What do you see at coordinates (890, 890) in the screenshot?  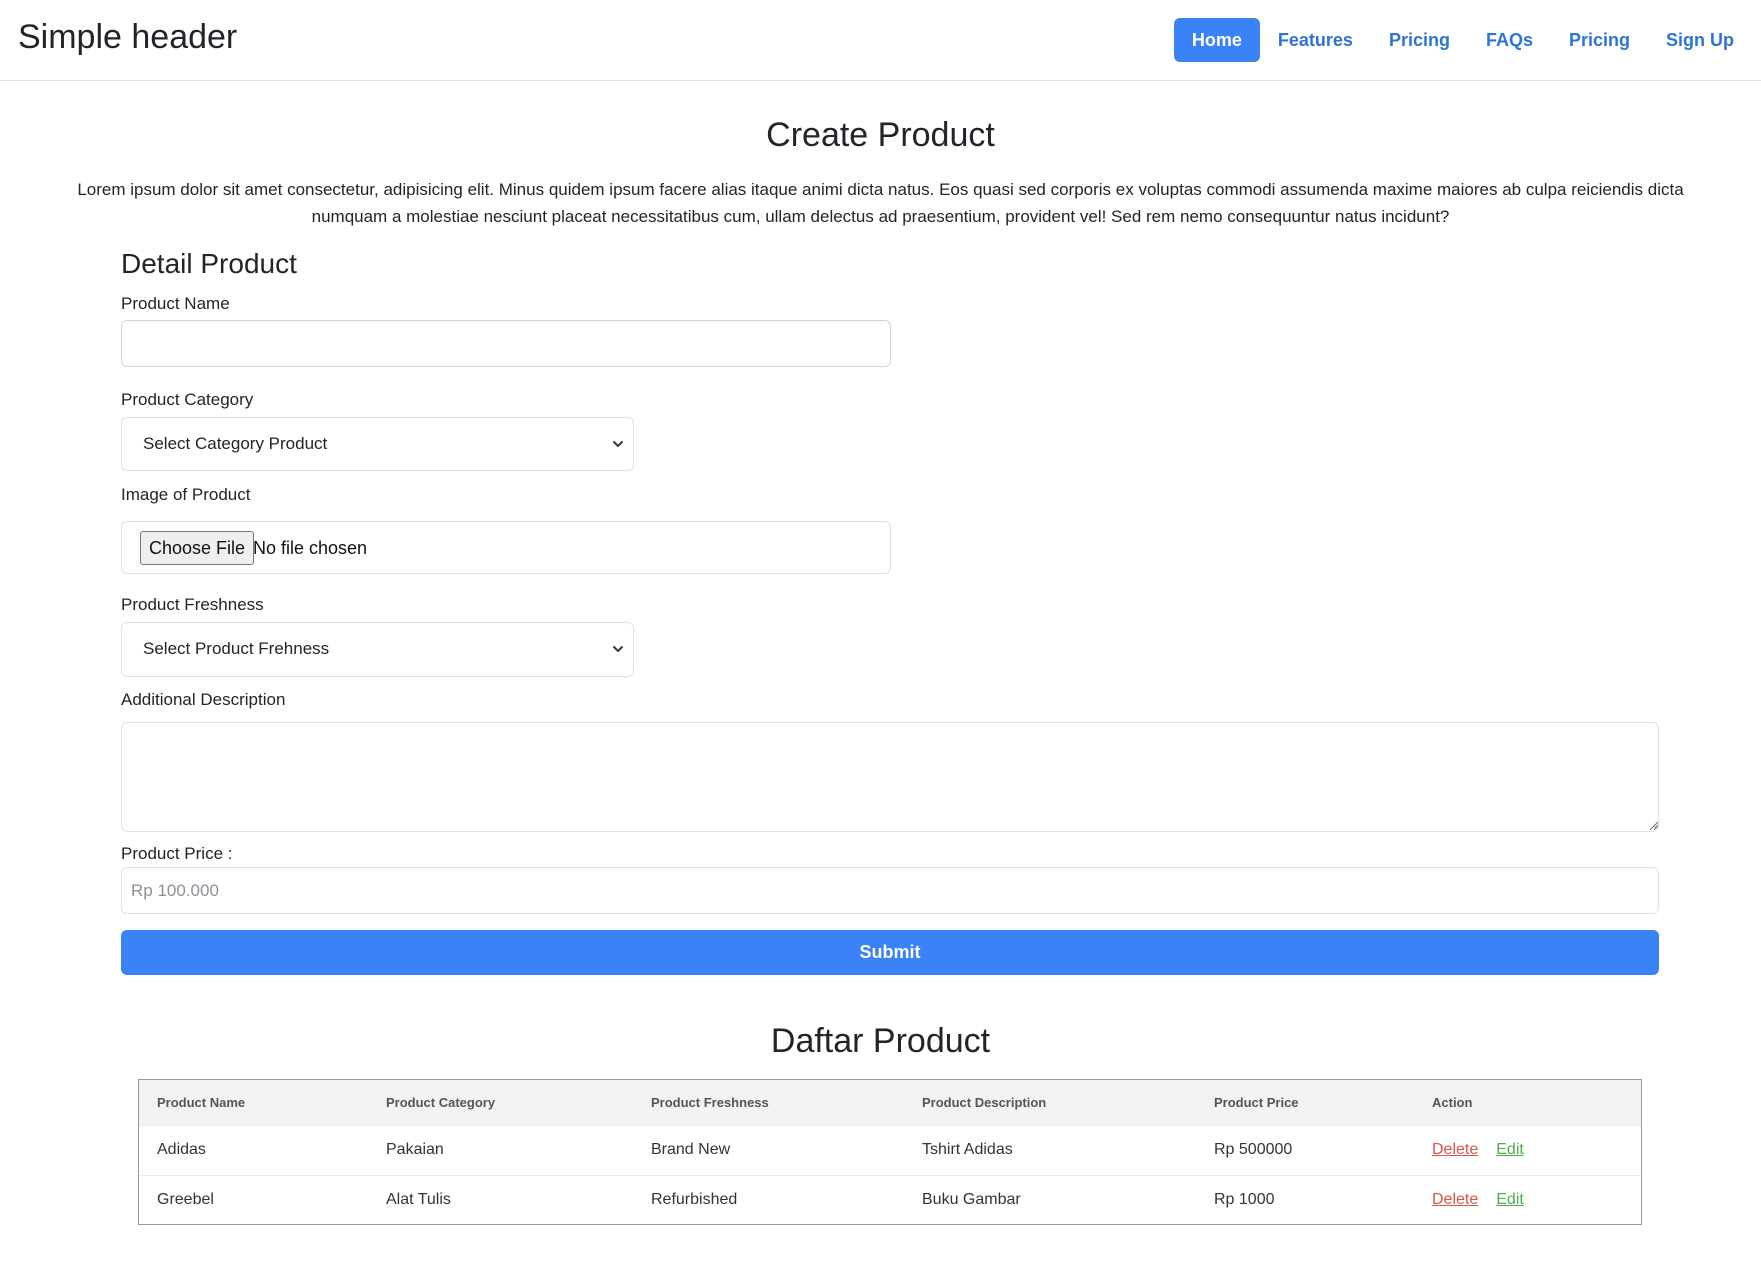 I see `price-input` at bounding box center [890, 890].